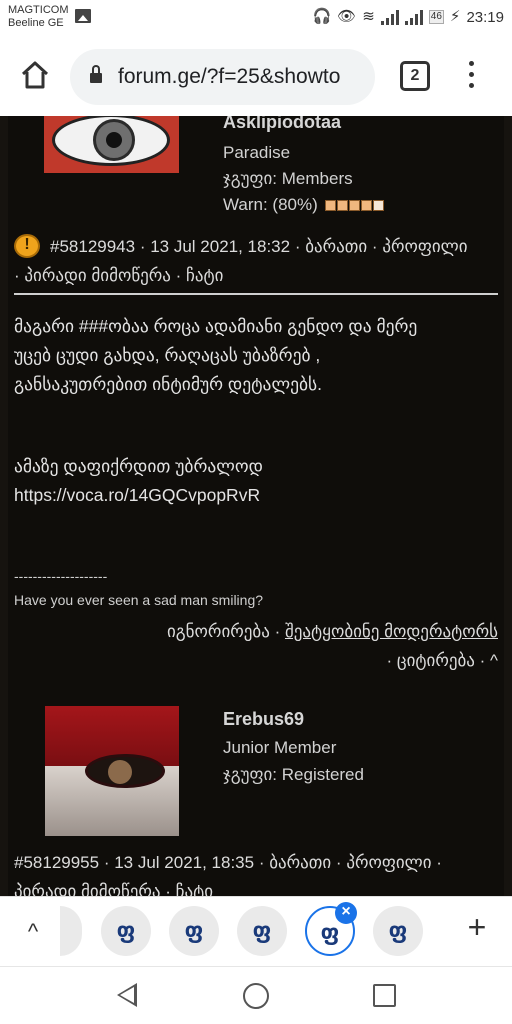 This screenshot has width=512, height=1024. I want to click on report-moderator-link: შეატყობინე მოდერატორს, so click(391, 631).